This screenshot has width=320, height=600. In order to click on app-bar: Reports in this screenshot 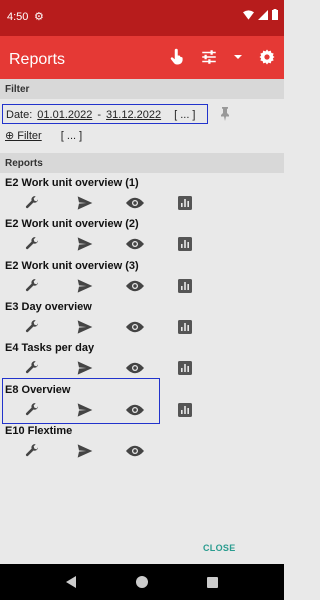, I will do `click(142, 58)`.